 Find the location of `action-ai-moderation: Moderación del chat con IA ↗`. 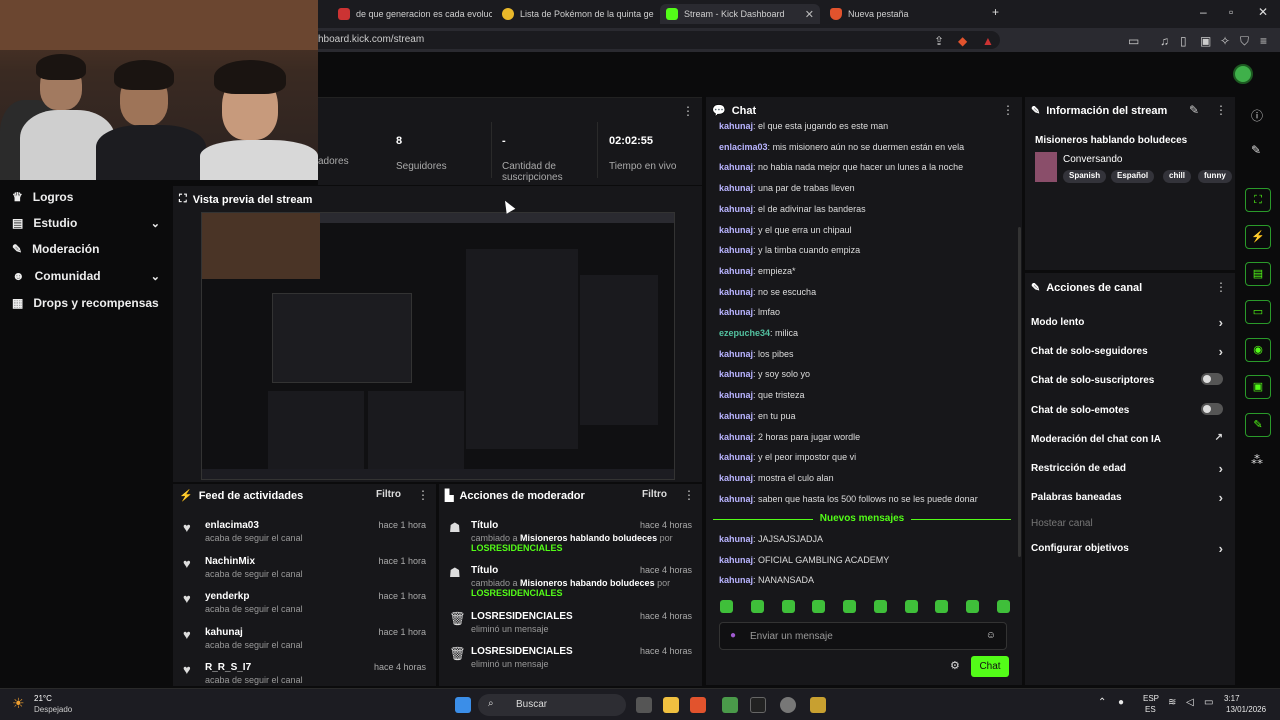

action-ai-moderation: Moderación del chat con IA ↗ is located at coordinates (1127, 438).